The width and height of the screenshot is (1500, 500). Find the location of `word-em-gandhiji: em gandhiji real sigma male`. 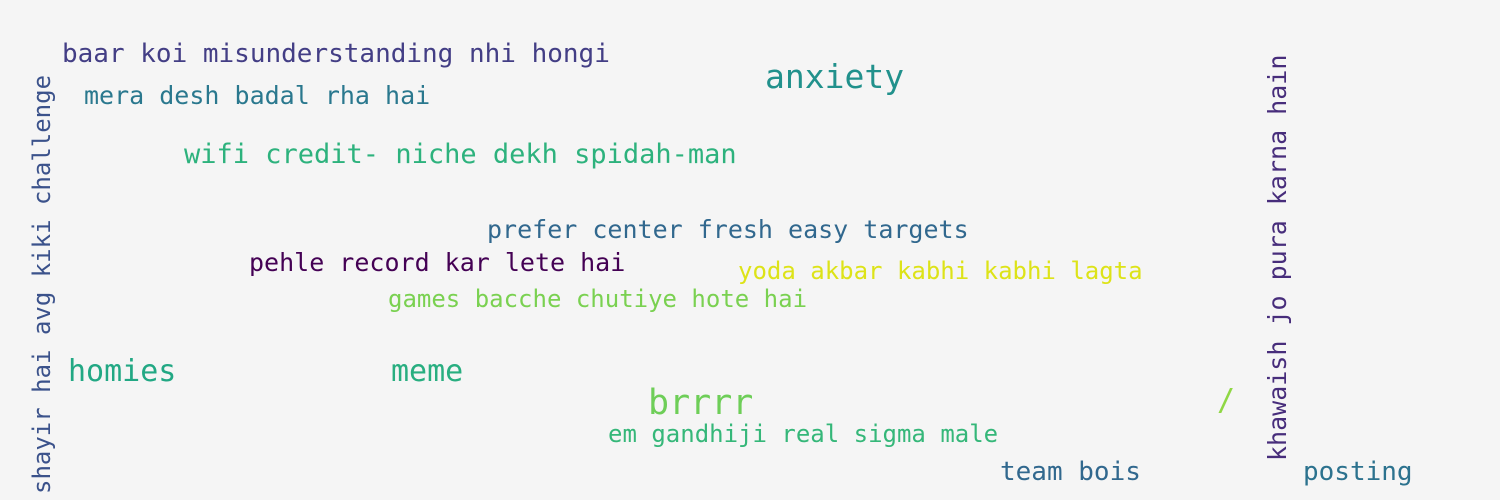

word-em-gandhiji: em gandhiji real sigma male is located at coordinates (803, 434).